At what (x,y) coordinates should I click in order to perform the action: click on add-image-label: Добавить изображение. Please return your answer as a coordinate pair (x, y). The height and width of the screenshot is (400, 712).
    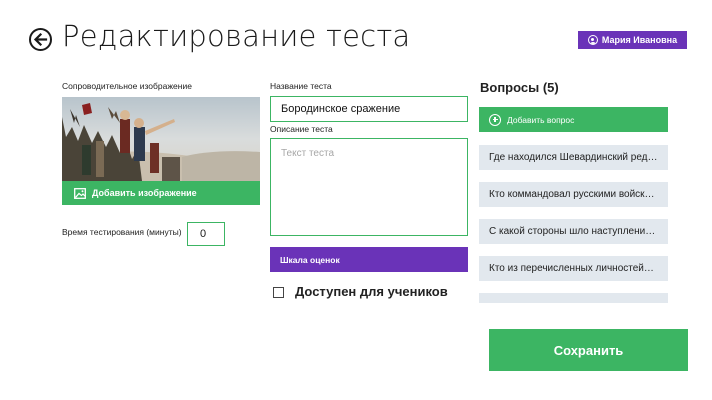
    Looking at the image, I should click on (144, 193).